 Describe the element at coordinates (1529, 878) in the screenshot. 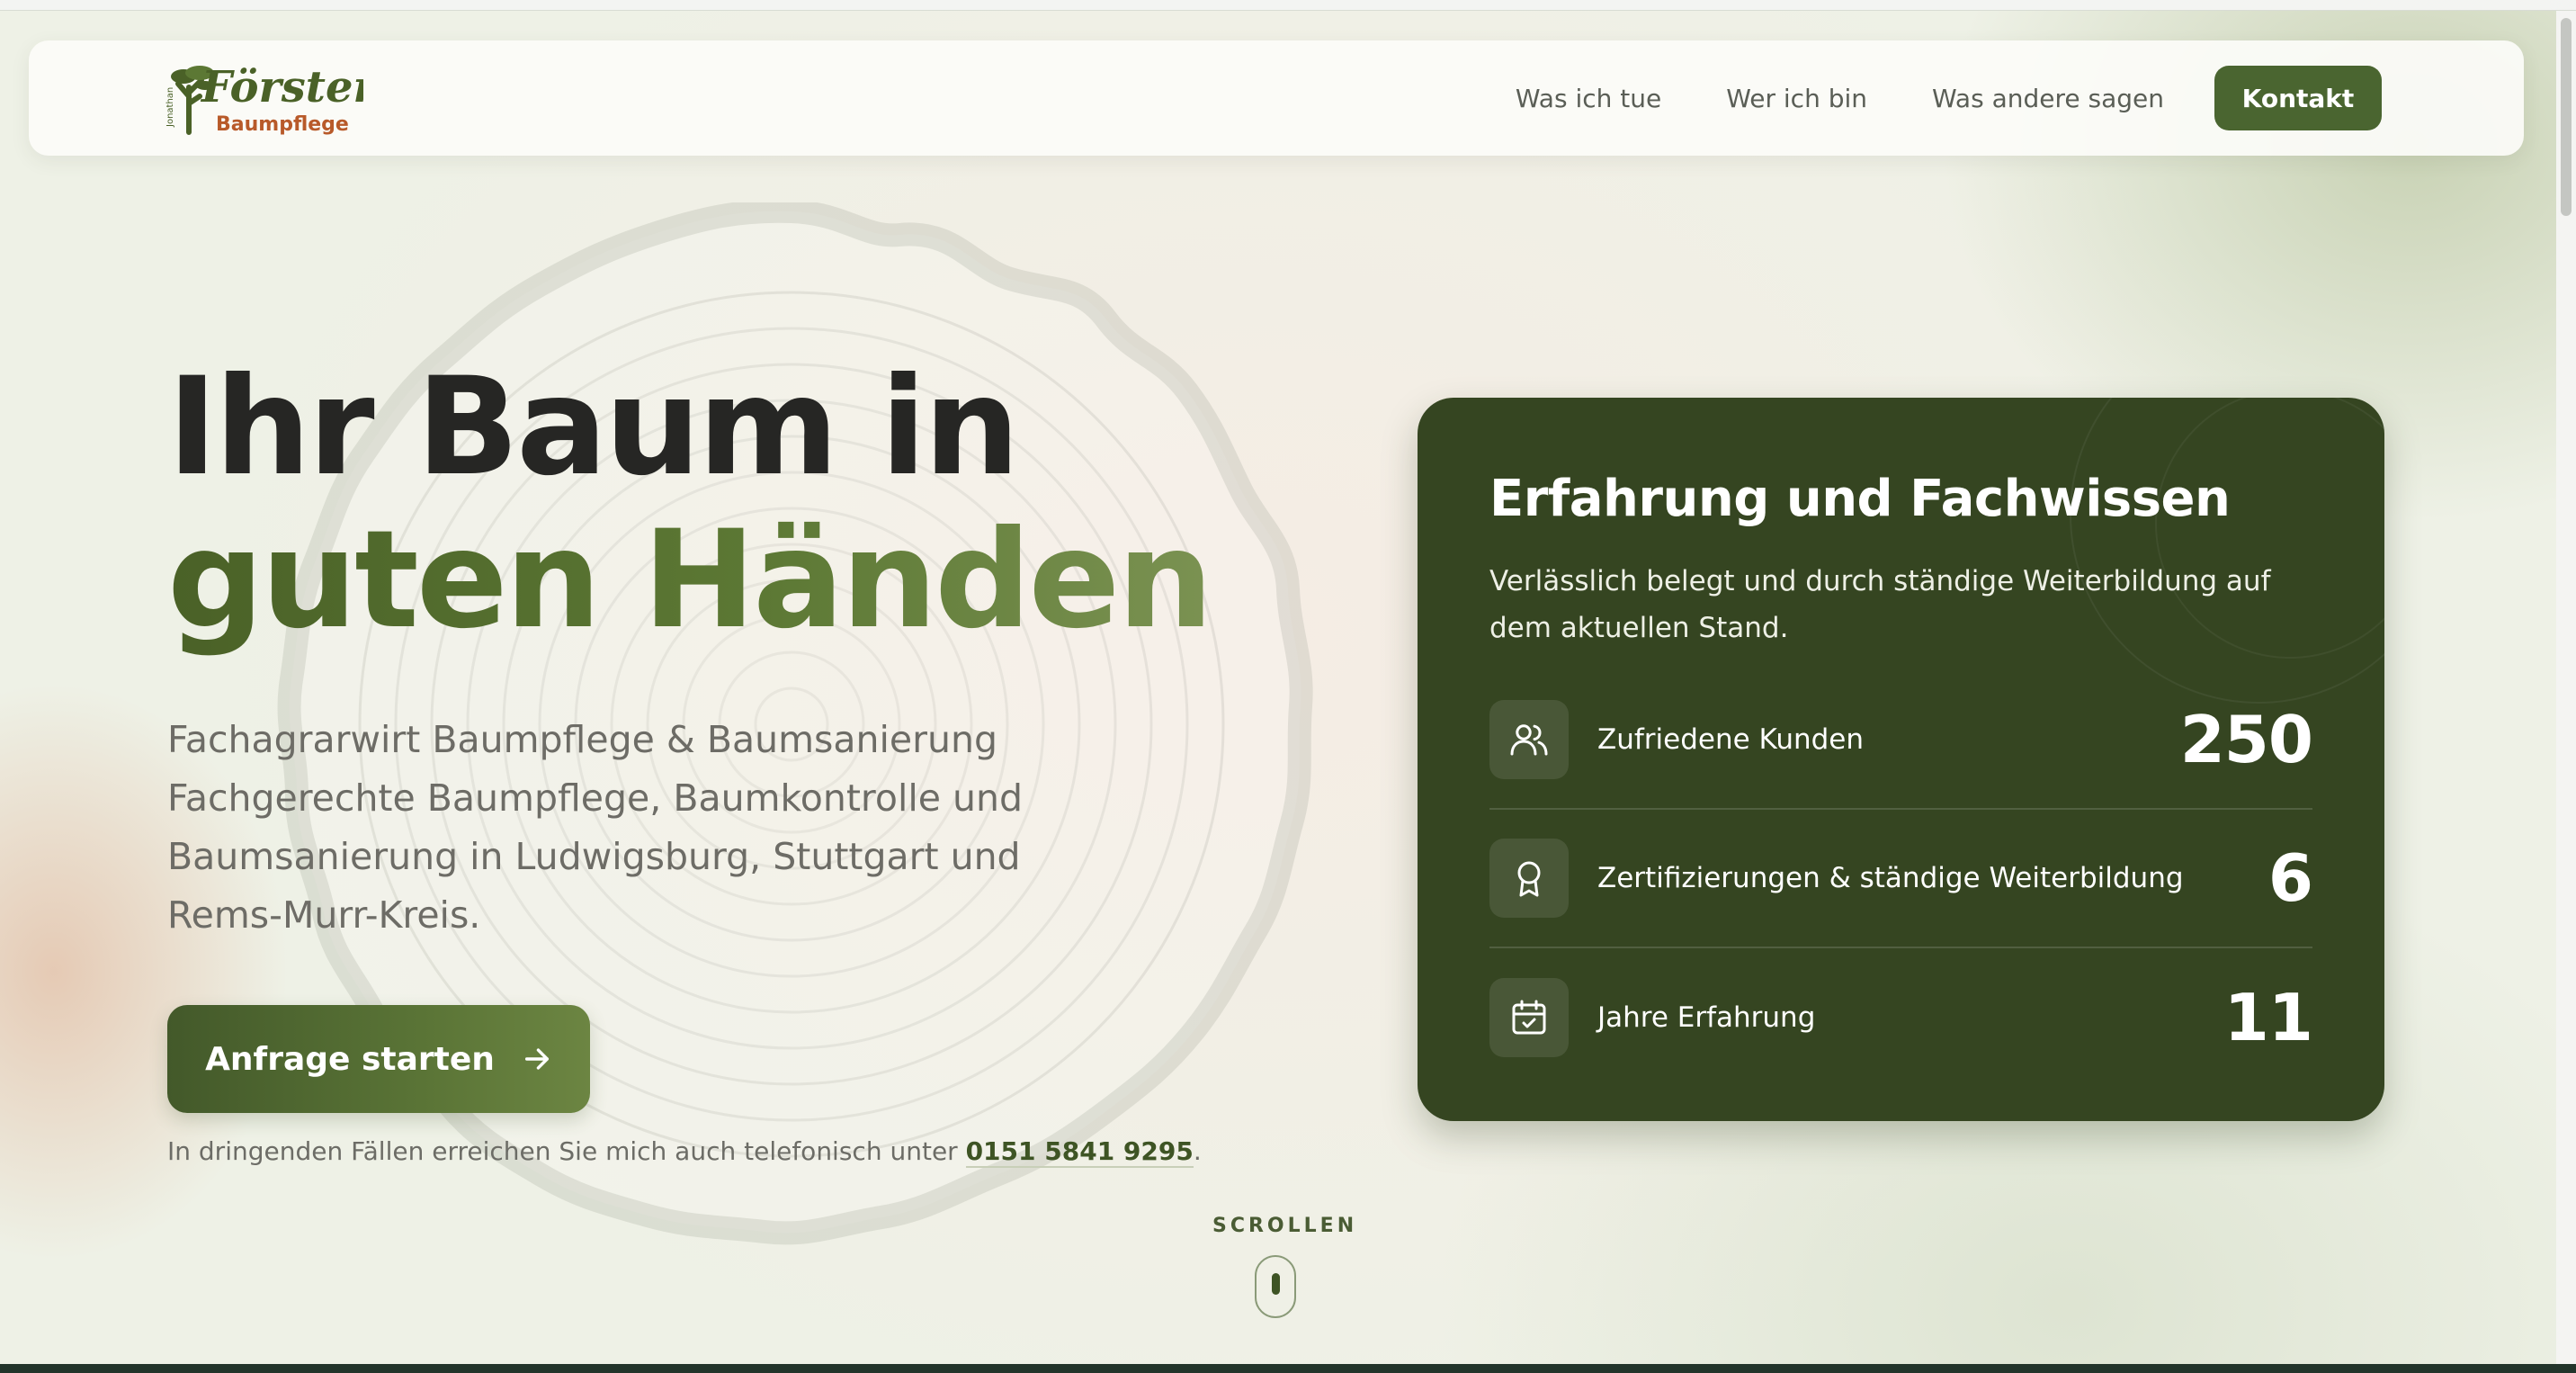

I see `award-icon` at that location.